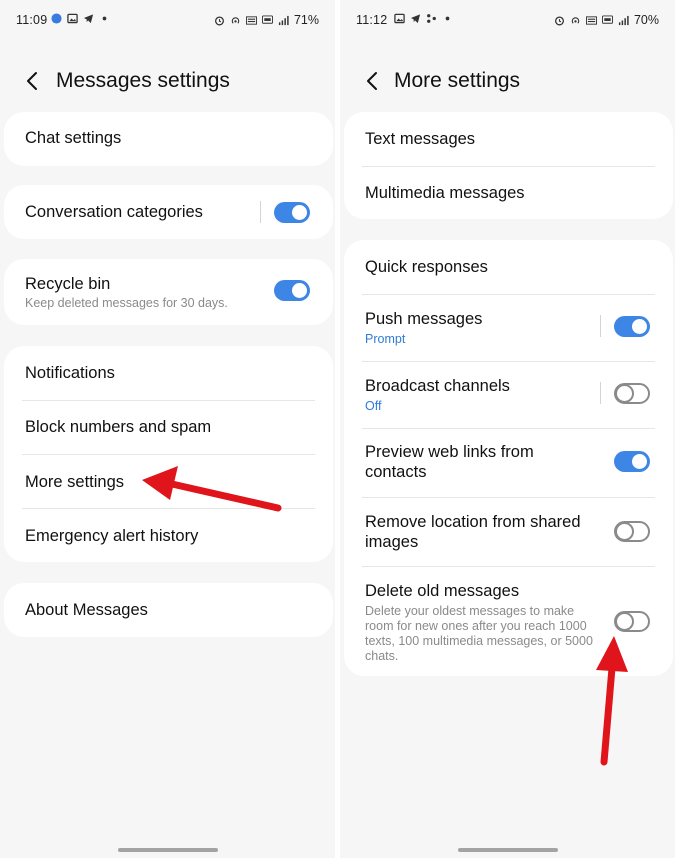 This screenshot has height=858, width=675. What do you see at coordinates (457, 80) in the screenshot?
I see `page-title: More settings` at bounding box center [457, 80].